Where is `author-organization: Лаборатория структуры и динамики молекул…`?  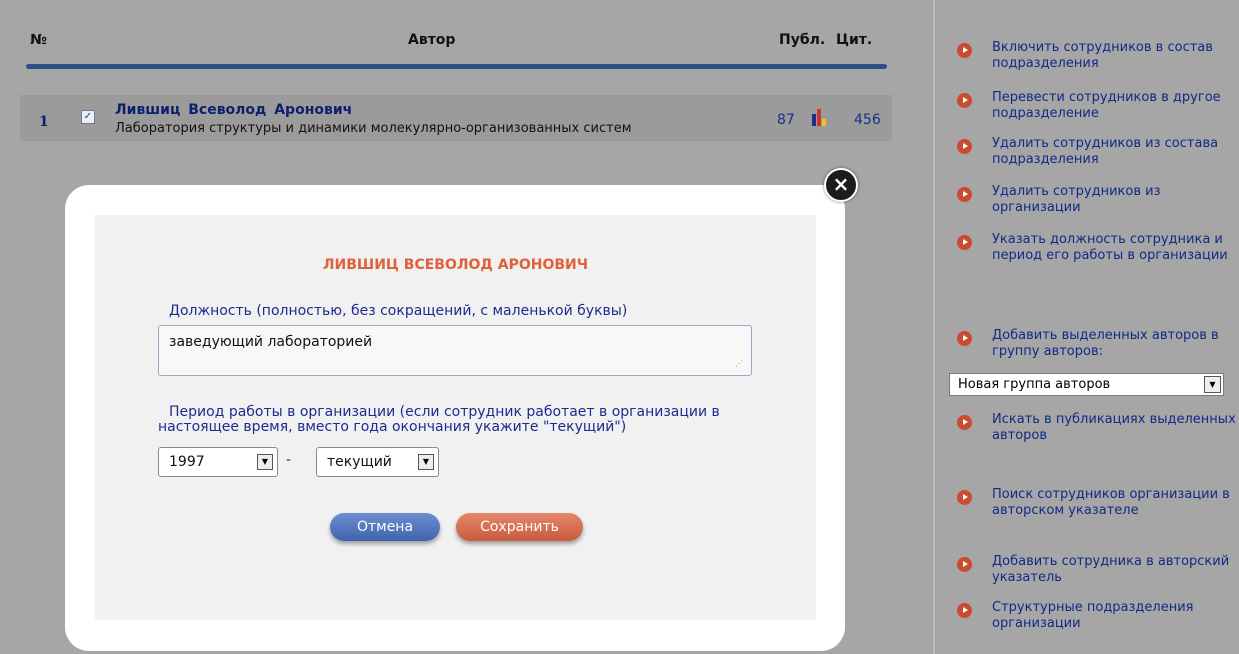 author-organization: Лаборатория структуры и динамики молекул… is located at coordinates (373, 128).